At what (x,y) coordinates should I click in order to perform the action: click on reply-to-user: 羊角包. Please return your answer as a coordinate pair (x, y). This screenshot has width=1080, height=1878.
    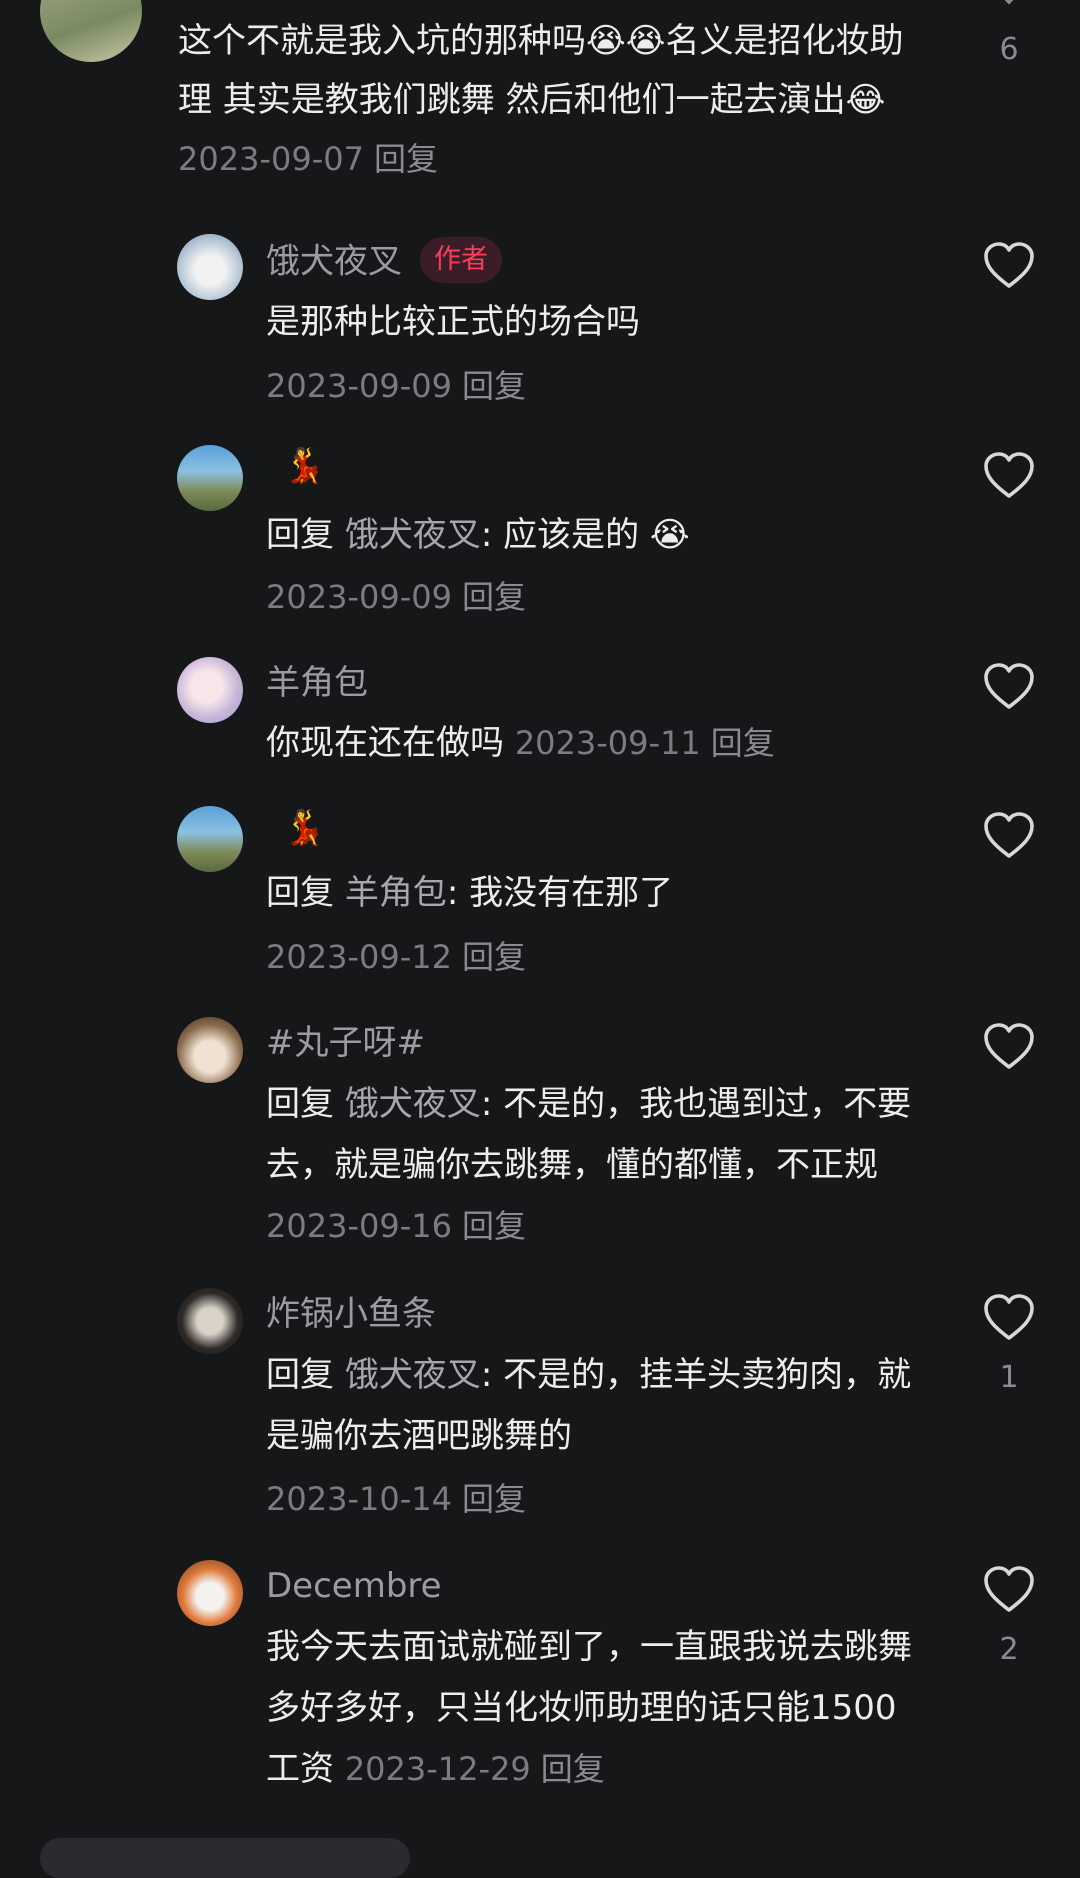
    Looking at the image, I should click on (396, 893).